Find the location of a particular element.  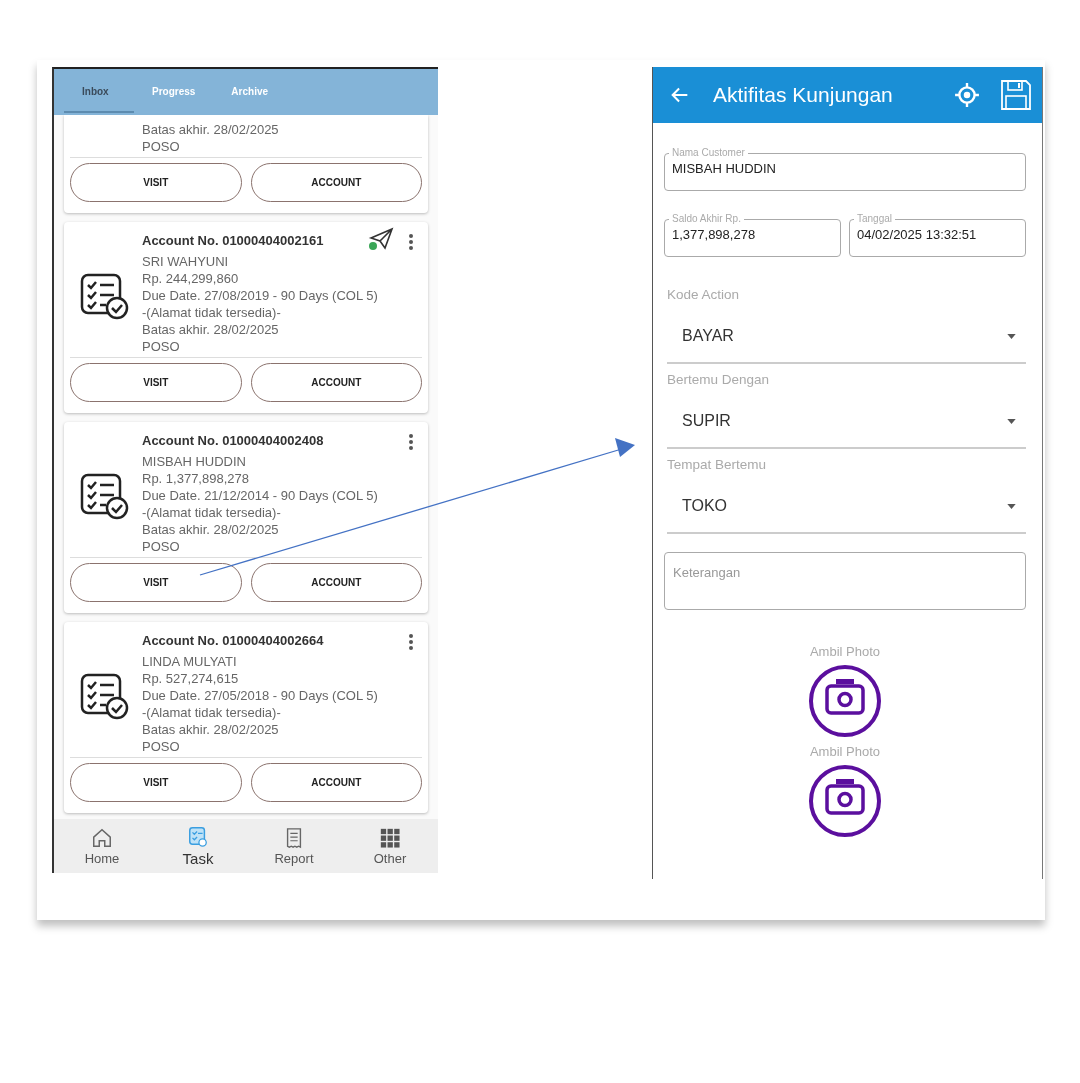

dropdown: TOKO is located at coordinates (846, 507).